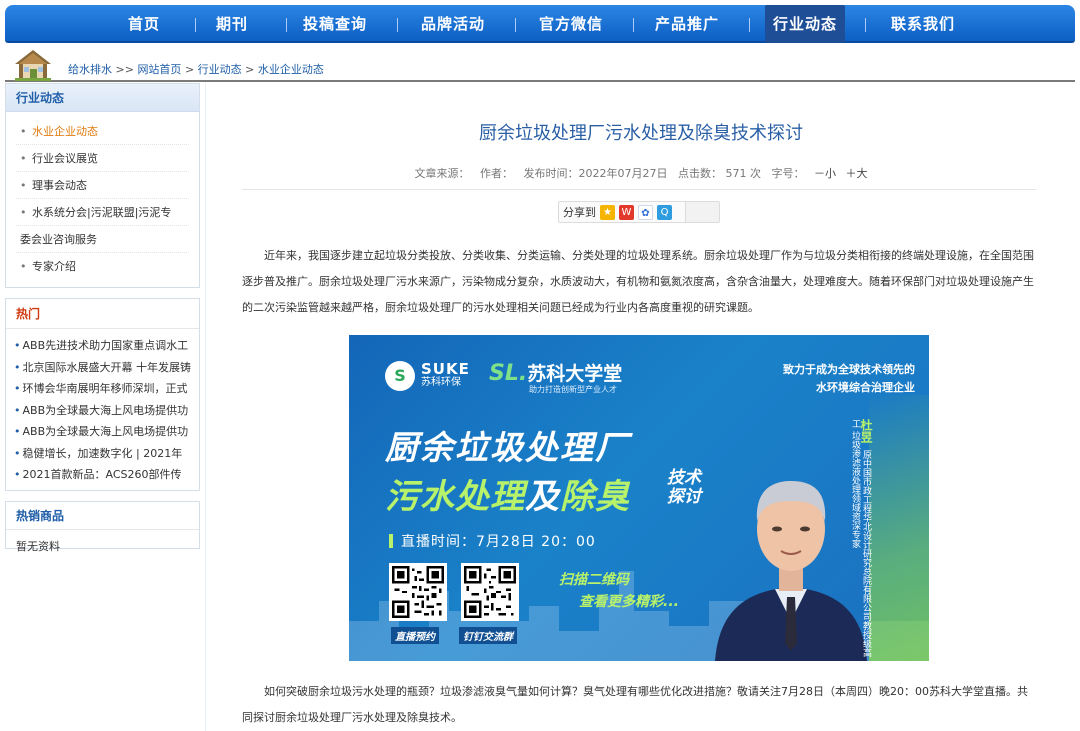 Image resolution: width=1080 pixels, height=731 pixels. Describe the element at coordinates (492, 541) in the screenshot. I see `live-time: 直播时间：7月28日 20：00` at that location.